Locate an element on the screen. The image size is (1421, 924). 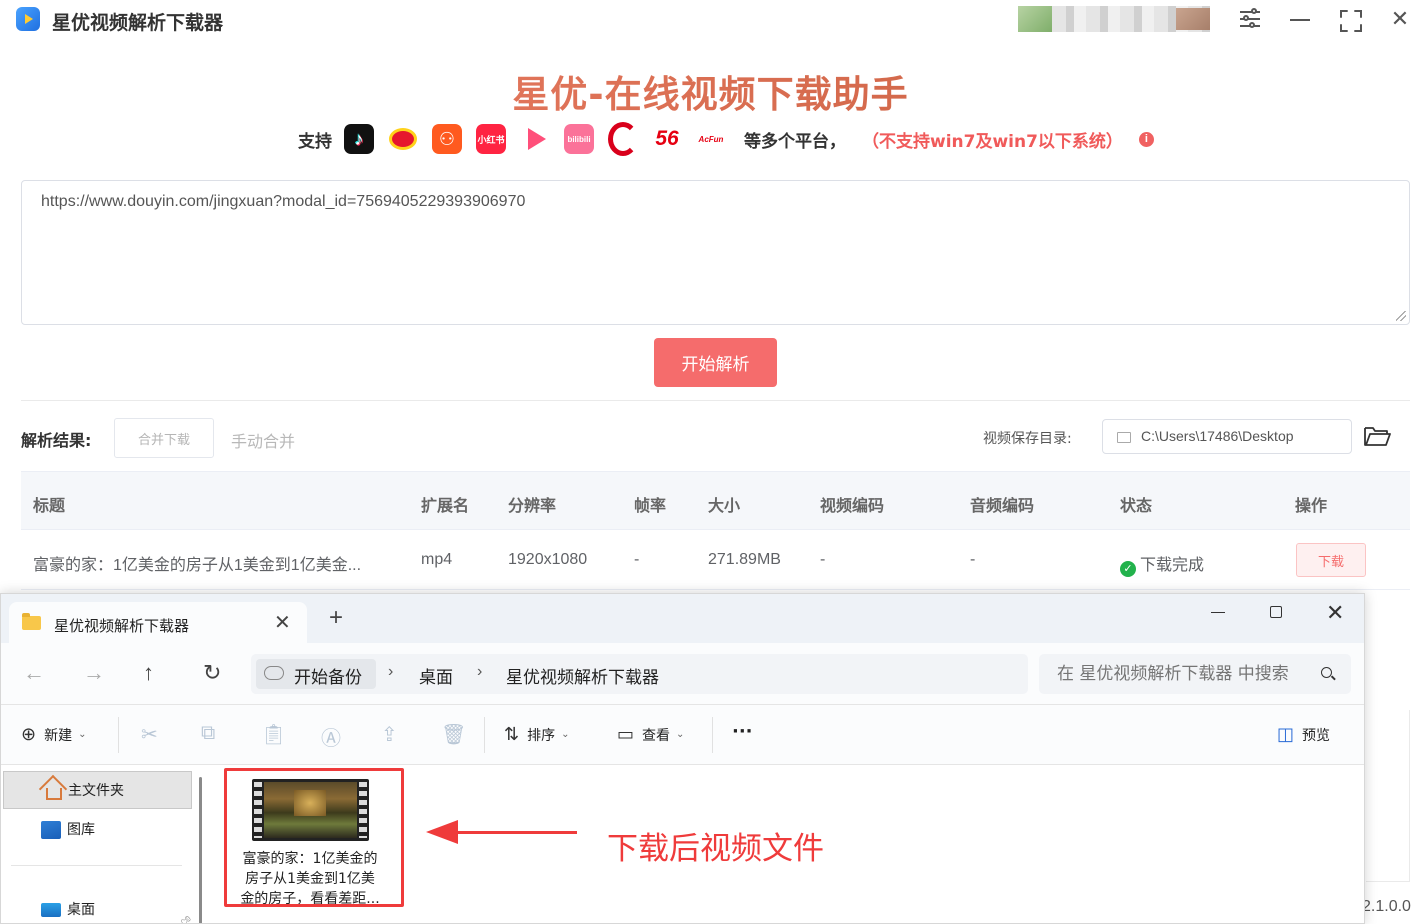
table-header: 标题 扩展名 分辨率 帧率 大小 视频编码 音频编码 状态 操作 is located at coordinates (715, 500).